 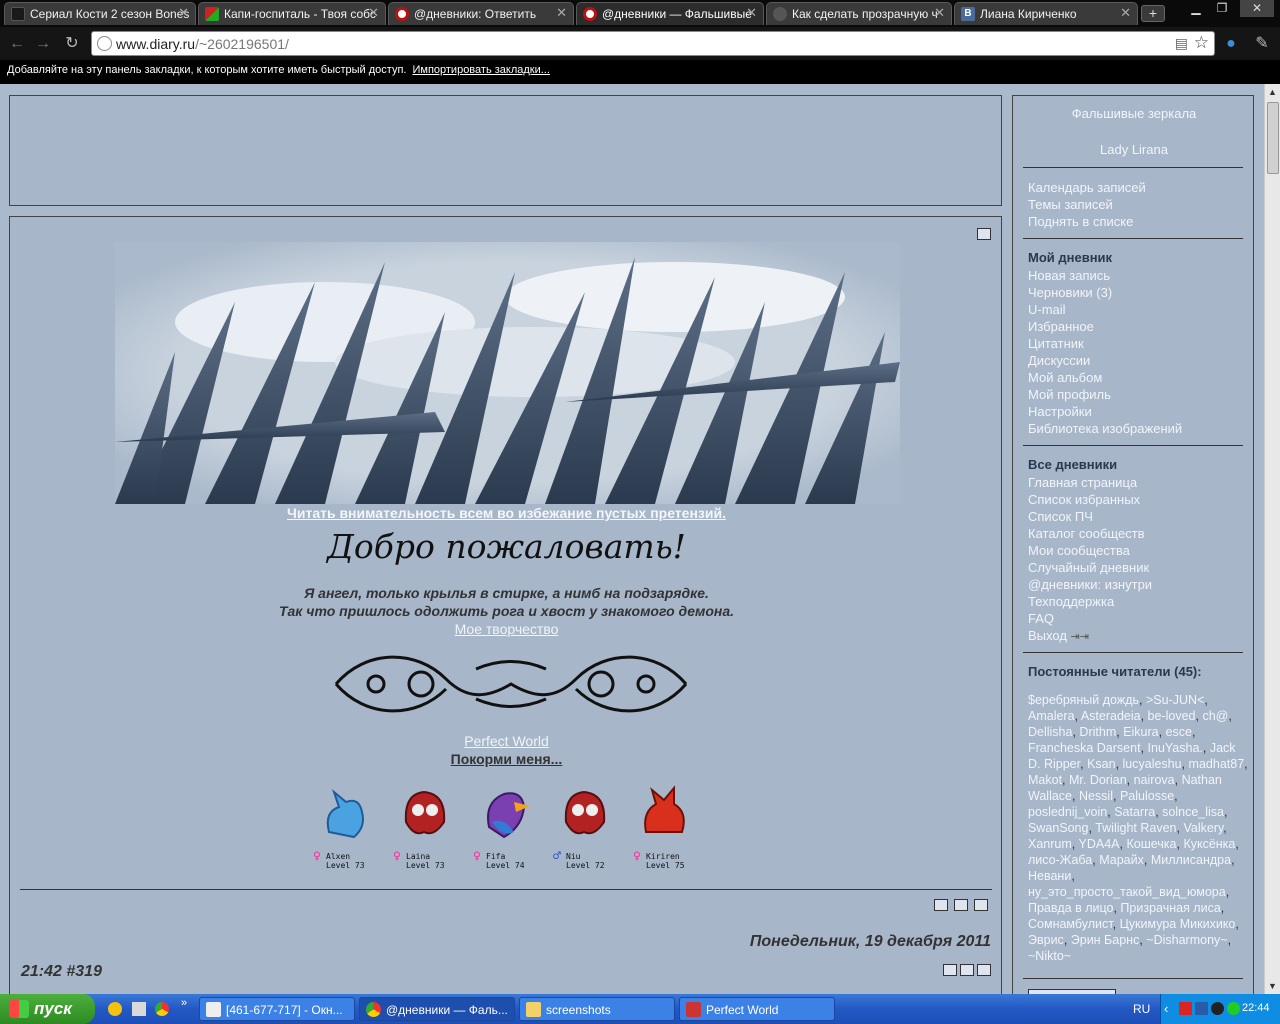 I want to click on reader-link: Призрачная лиса, so click(x=1170, y=908).